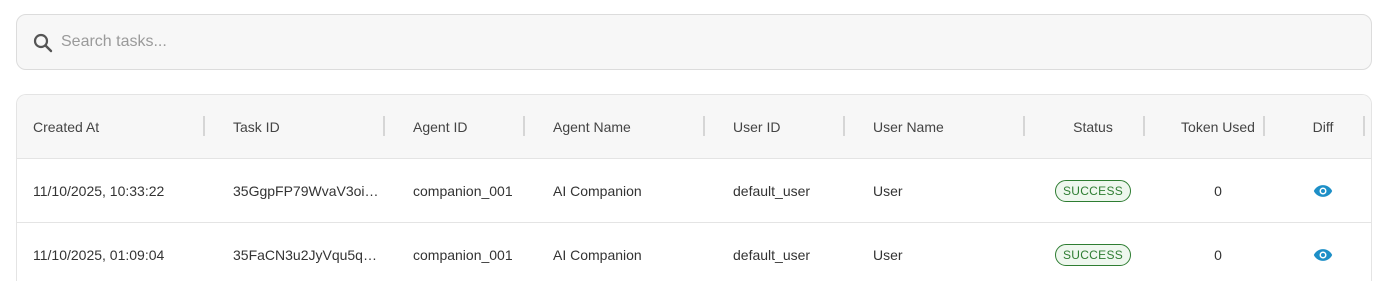 The image size is (1379, 281). What do you see at coordinates (1323, 126) in the screenshot?
I see `header-diff: Diff` at bounding box center [1323, 126].